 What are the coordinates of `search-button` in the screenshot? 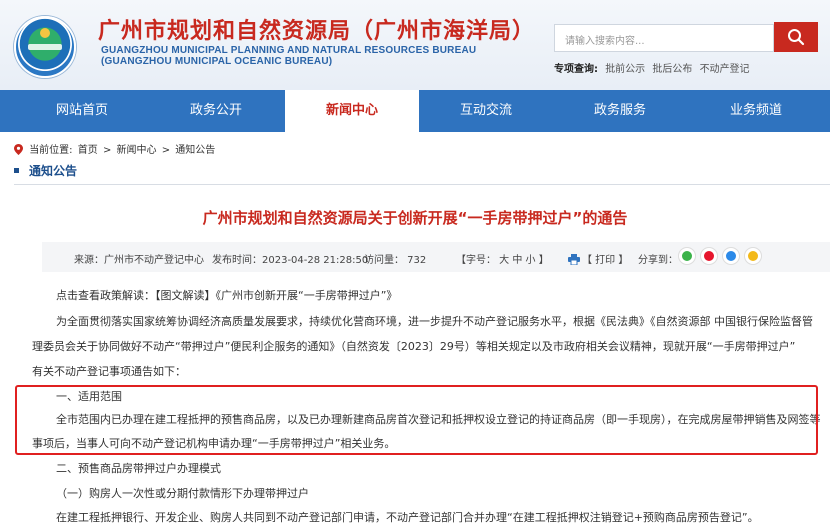 It's located at (796, 37).